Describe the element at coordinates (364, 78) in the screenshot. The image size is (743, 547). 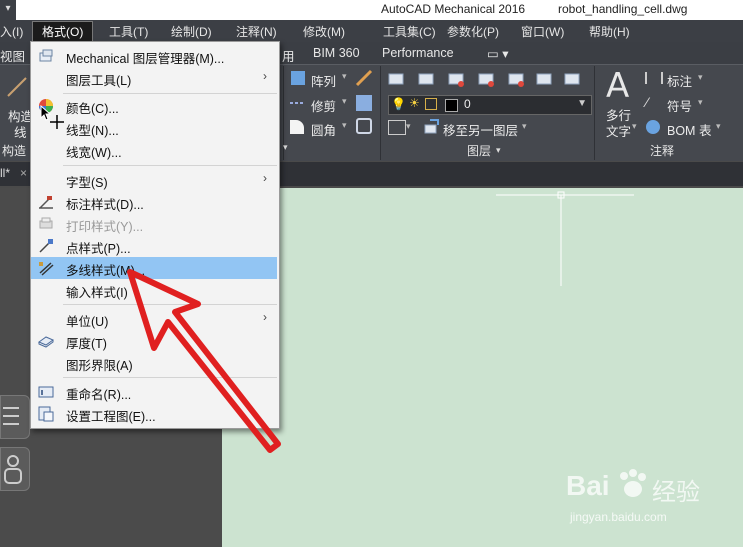
I see `match-properties-icon` at that location.